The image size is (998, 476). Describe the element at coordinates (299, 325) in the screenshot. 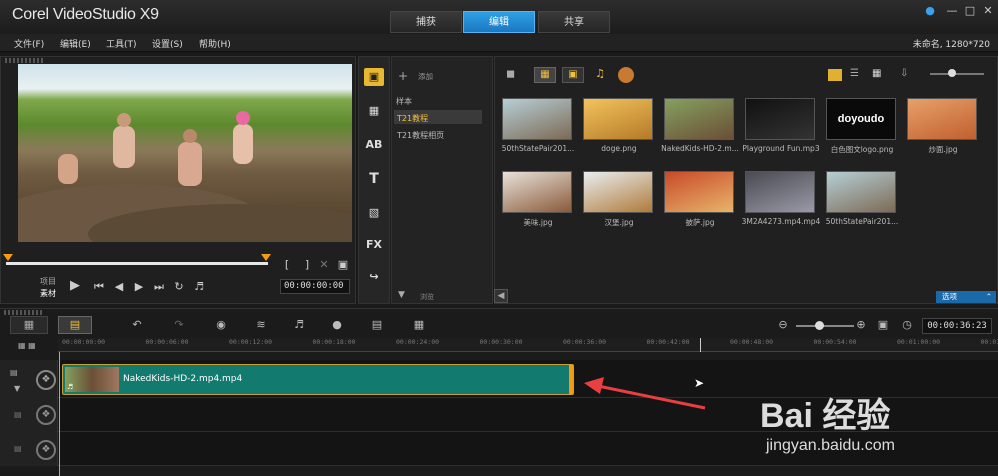

I see `auto-music-icon: ♬` at that location.